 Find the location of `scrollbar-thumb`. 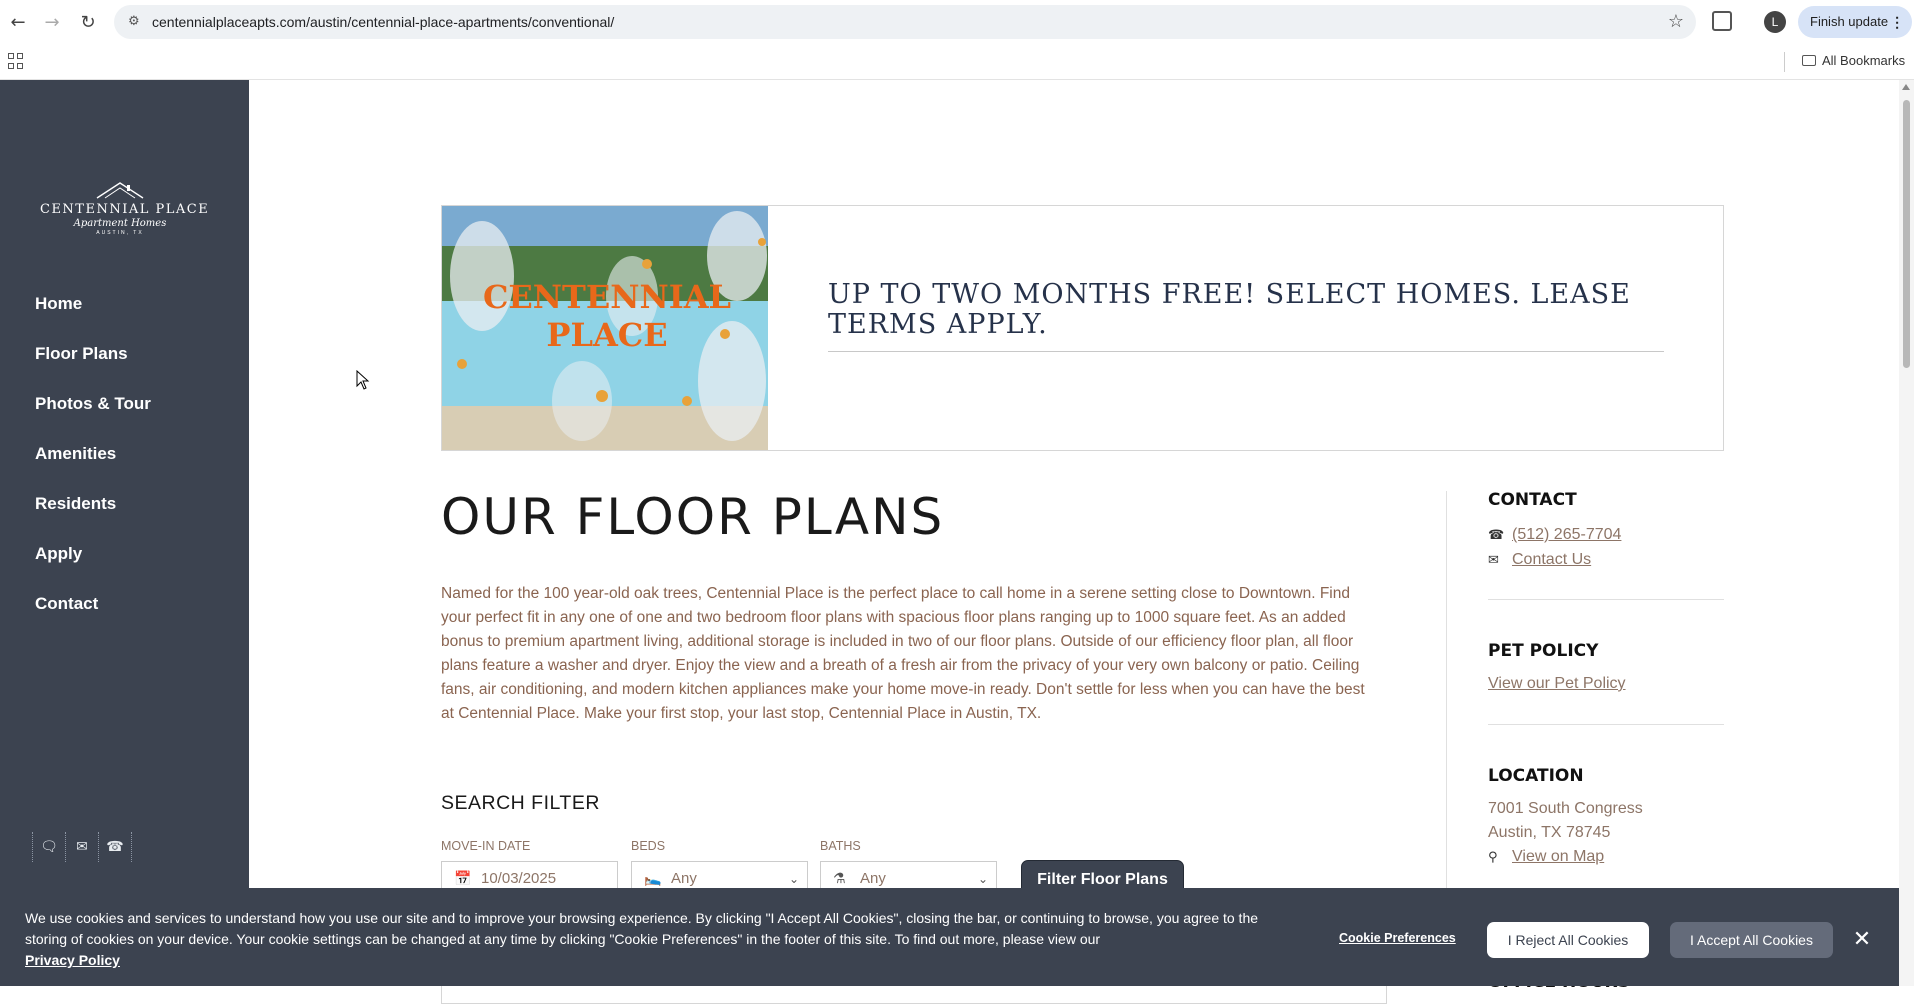

scrollbar-thumb is located at coordinates (1906, 234).